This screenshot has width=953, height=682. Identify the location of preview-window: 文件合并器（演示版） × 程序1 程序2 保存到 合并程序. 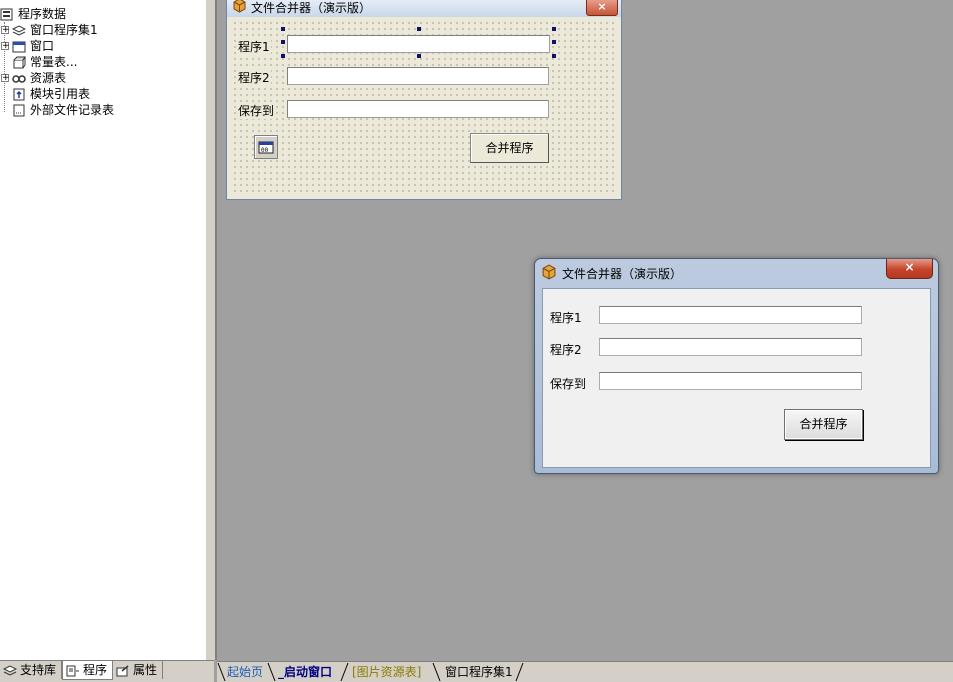
(736, 366).